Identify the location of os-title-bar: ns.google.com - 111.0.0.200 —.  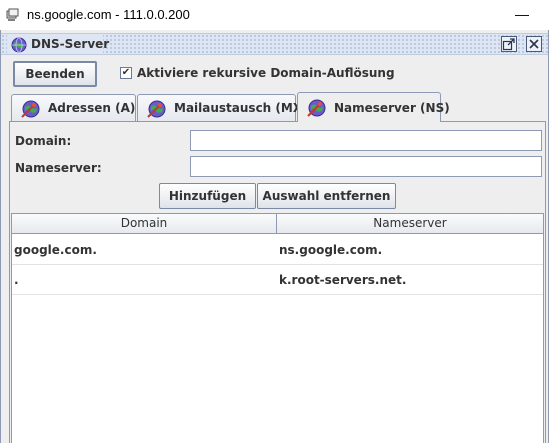
(274, 15).